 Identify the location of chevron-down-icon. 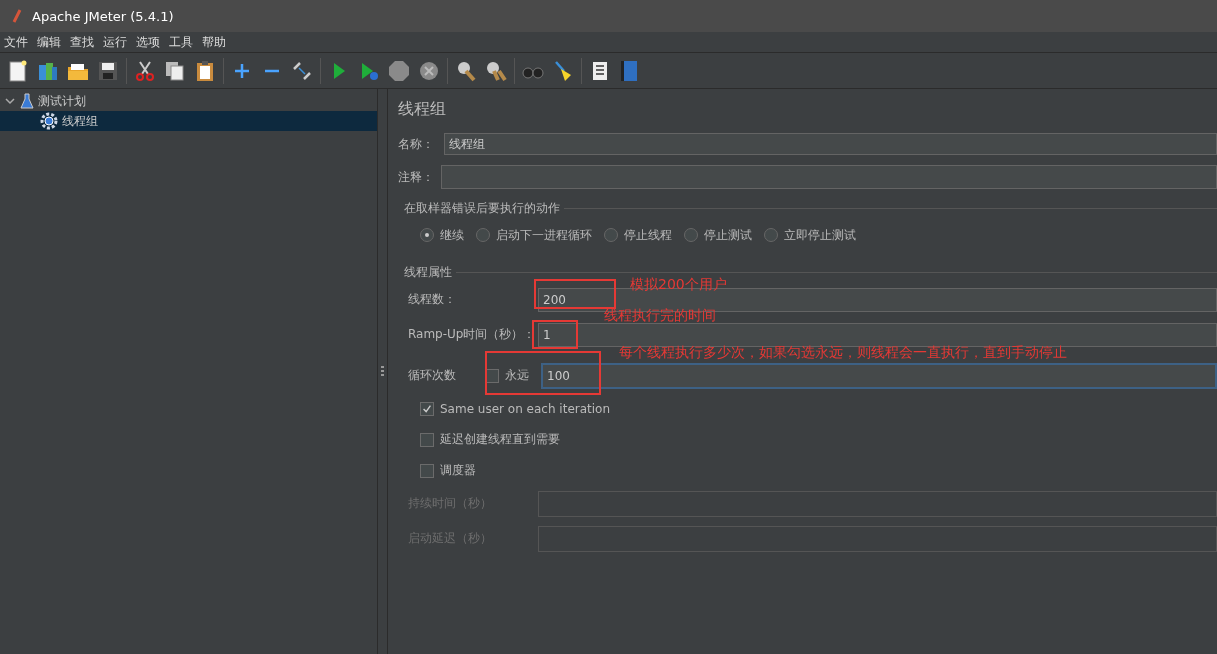
(10, 101).